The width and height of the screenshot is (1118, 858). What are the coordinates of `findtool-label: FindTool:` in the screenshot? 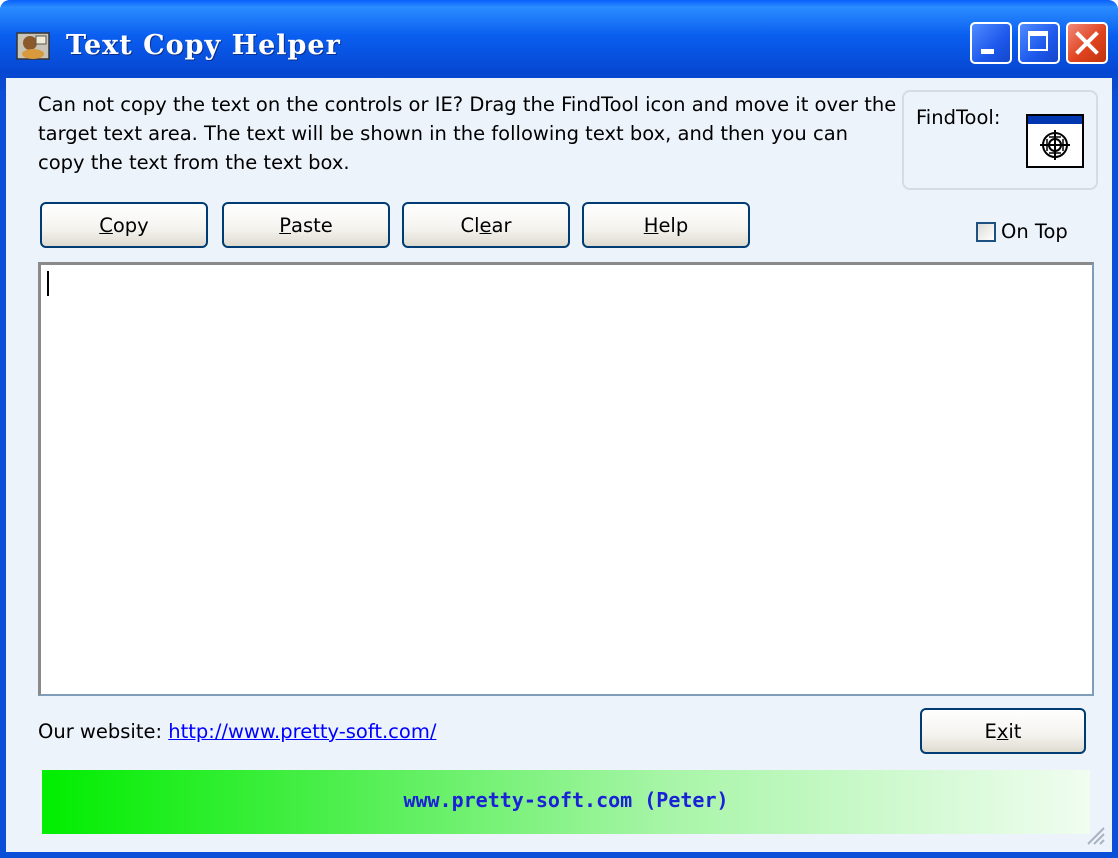 It's located at (958, 117).